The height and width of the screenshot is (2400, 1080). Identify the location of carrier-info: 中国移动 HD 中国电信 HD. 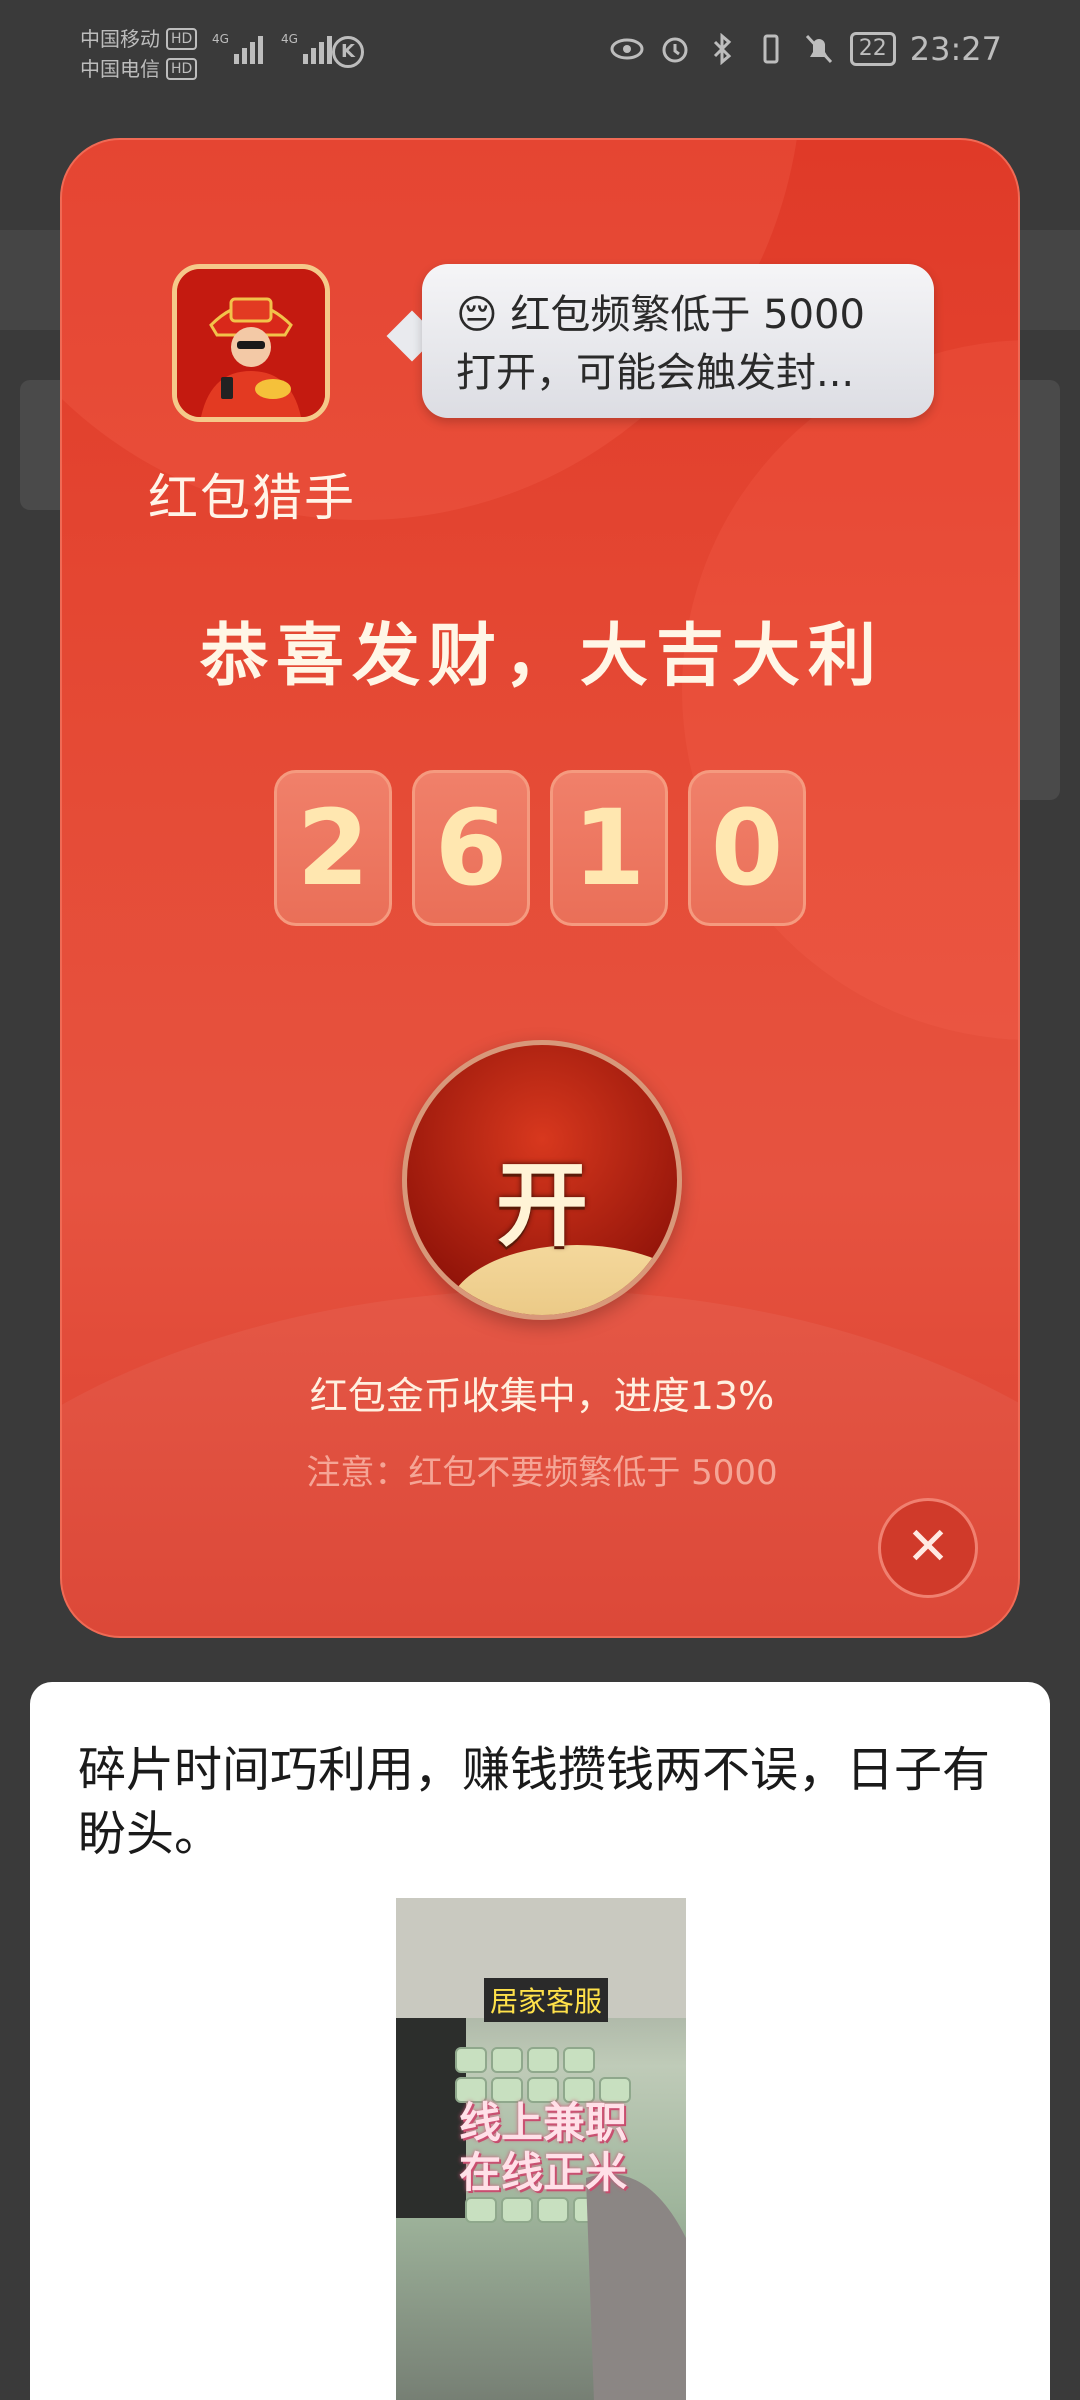
(139, 54).